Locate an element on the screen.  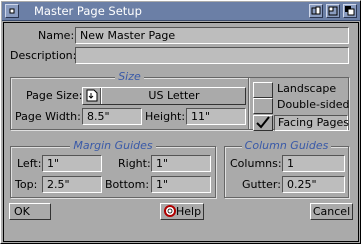
size-group-title: Size is located at coordinates (129, 76).